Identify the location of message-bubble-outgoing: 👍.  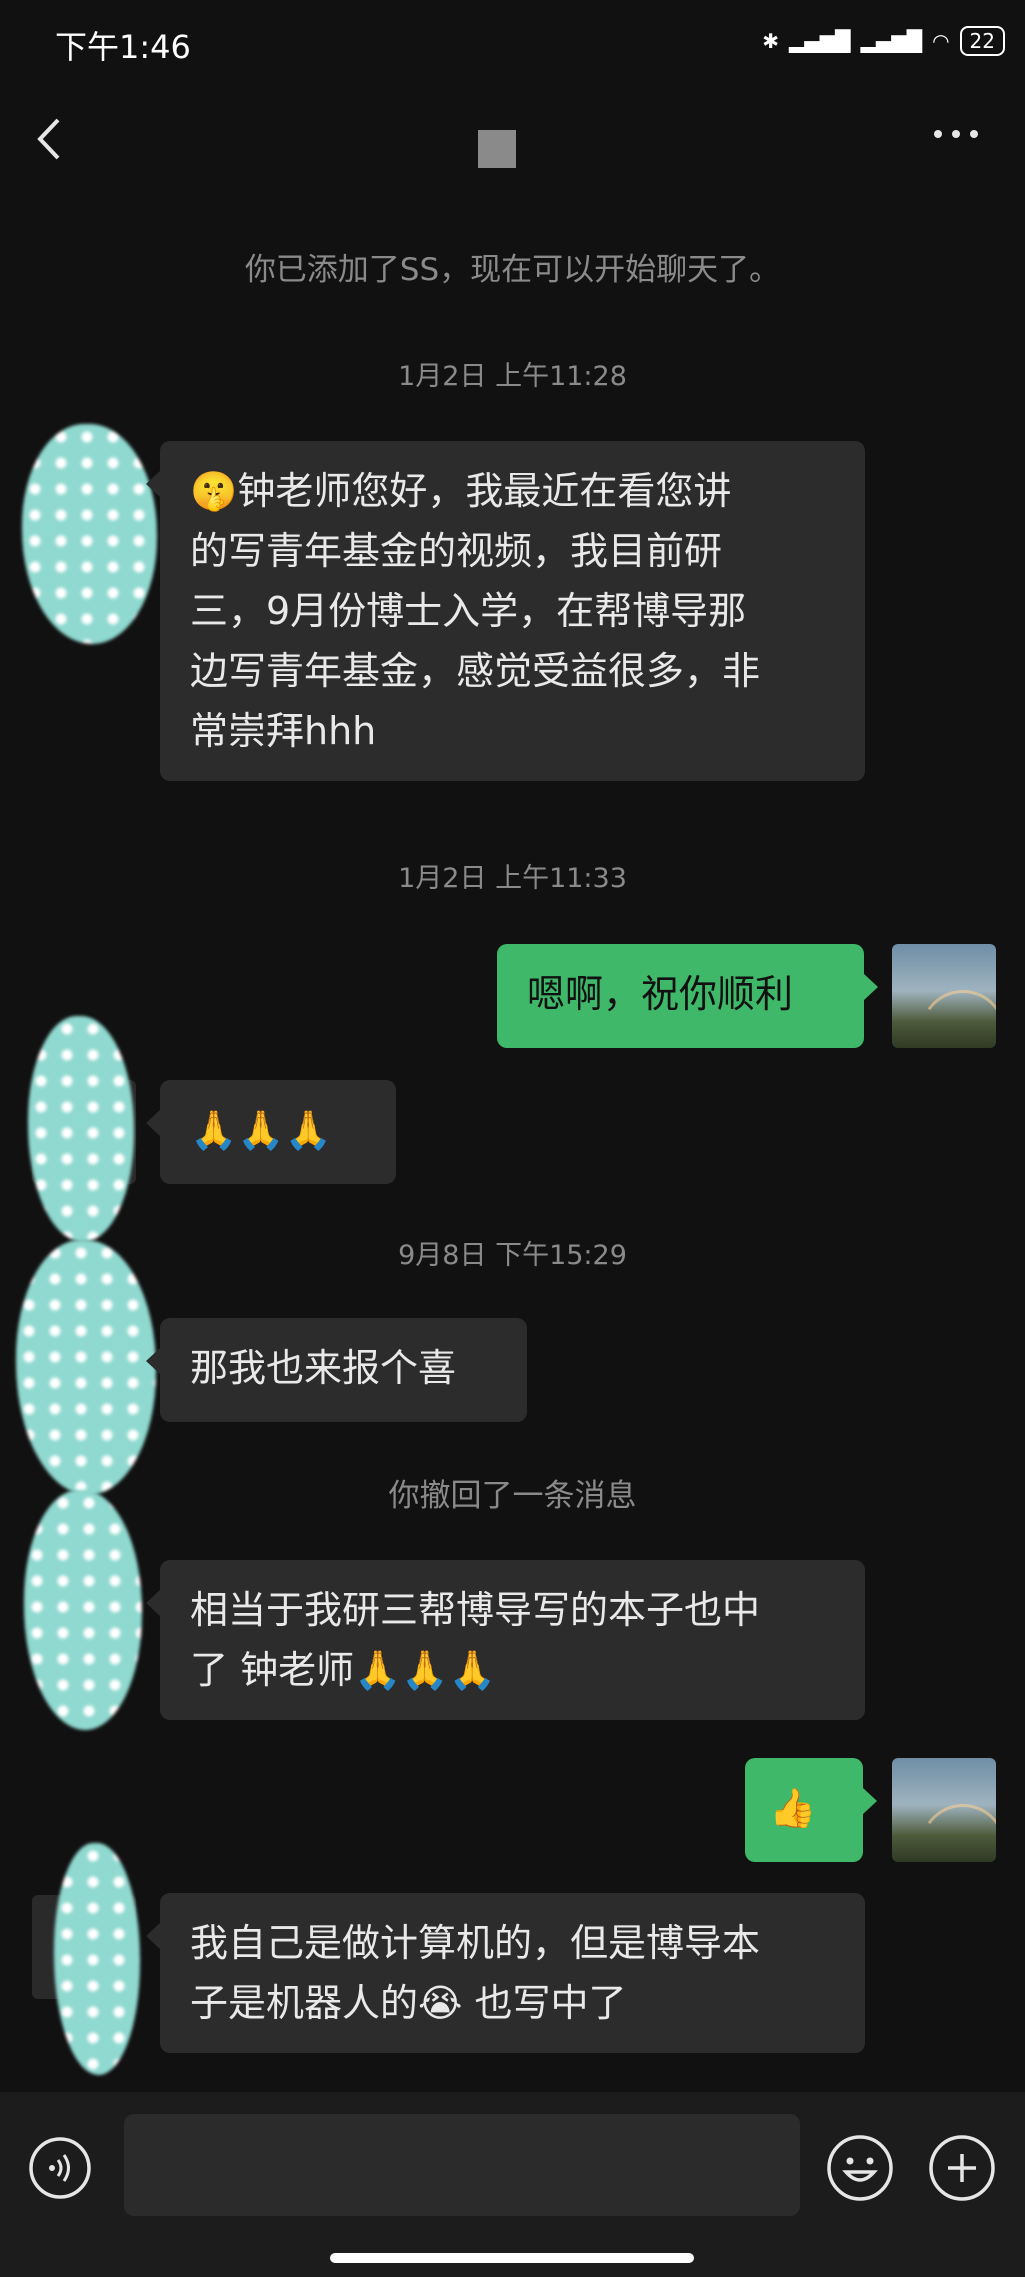
(811, 1810).